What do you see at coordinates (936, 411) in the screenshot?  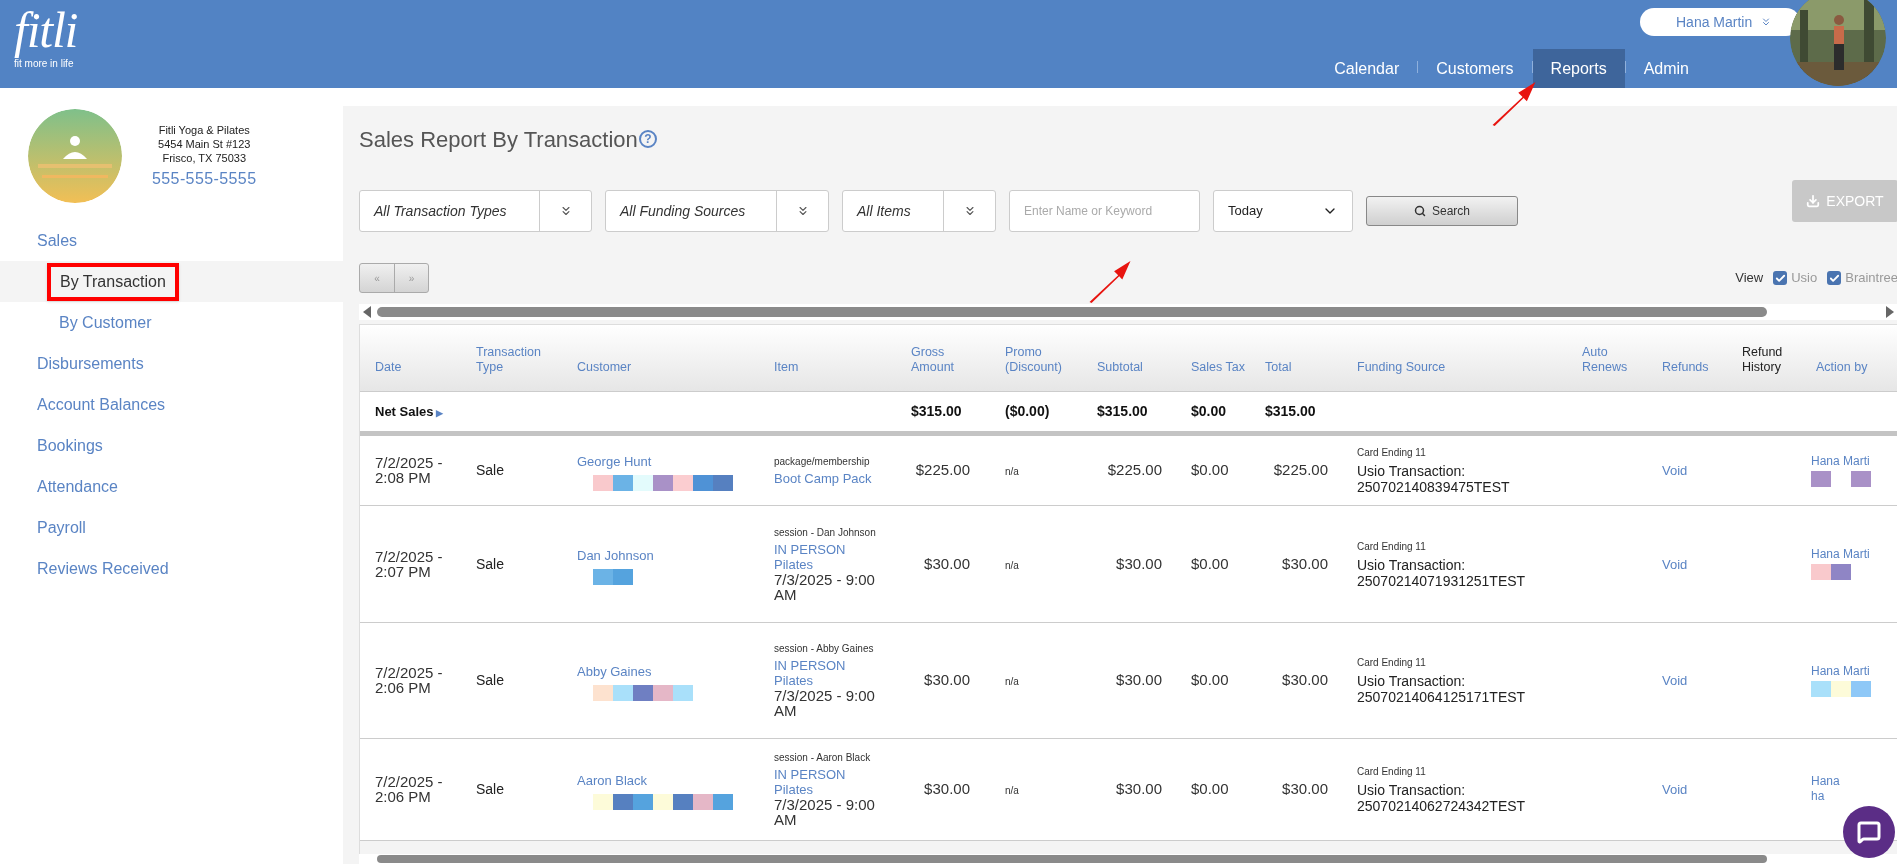 I see `total-value: $315.00` at bounding box center [936, 411].